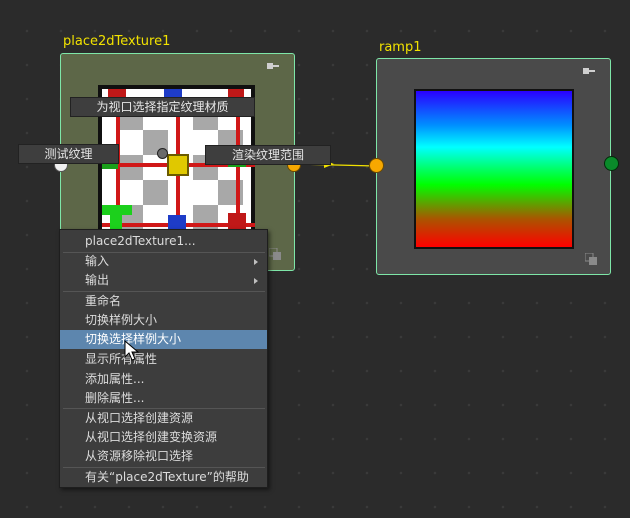  I want to click on center-port, so click(162, 153).